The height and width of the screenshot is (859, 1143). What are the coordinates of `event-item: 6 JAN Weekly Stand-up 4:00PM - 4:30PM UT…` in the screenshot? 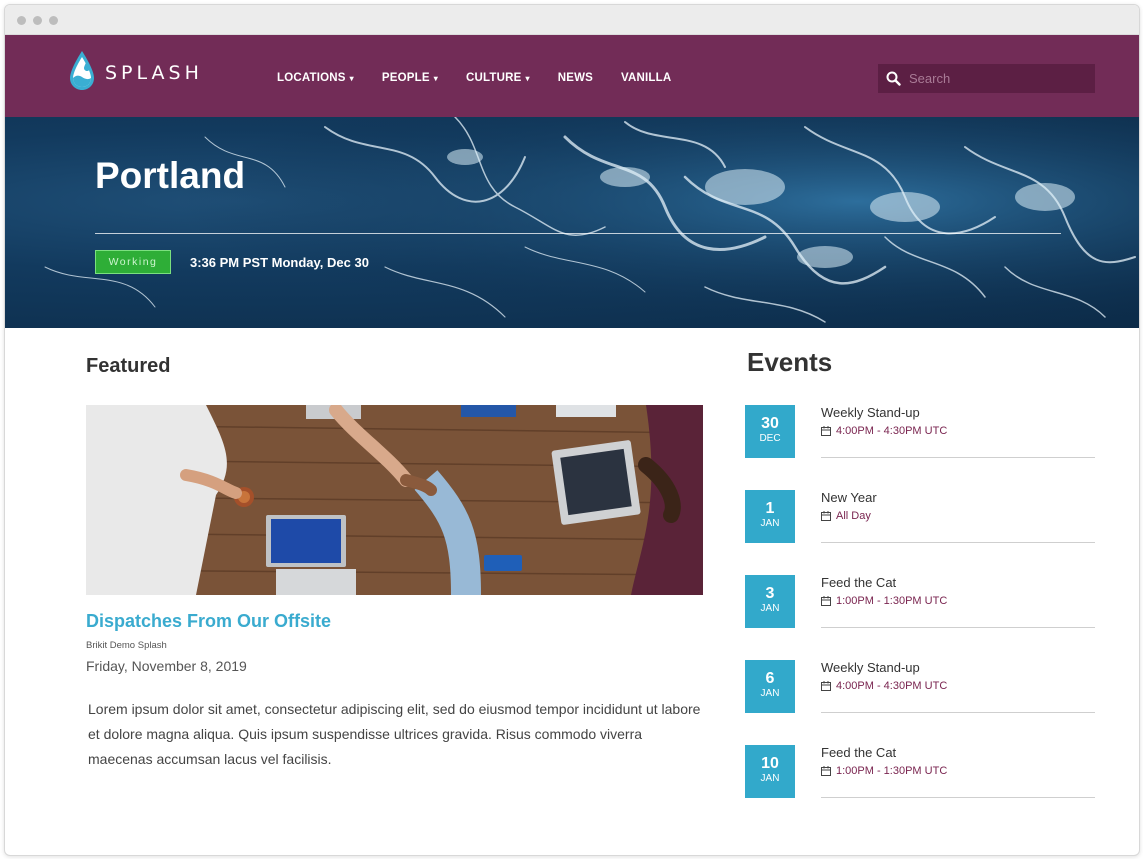 It's located at (920, 687).